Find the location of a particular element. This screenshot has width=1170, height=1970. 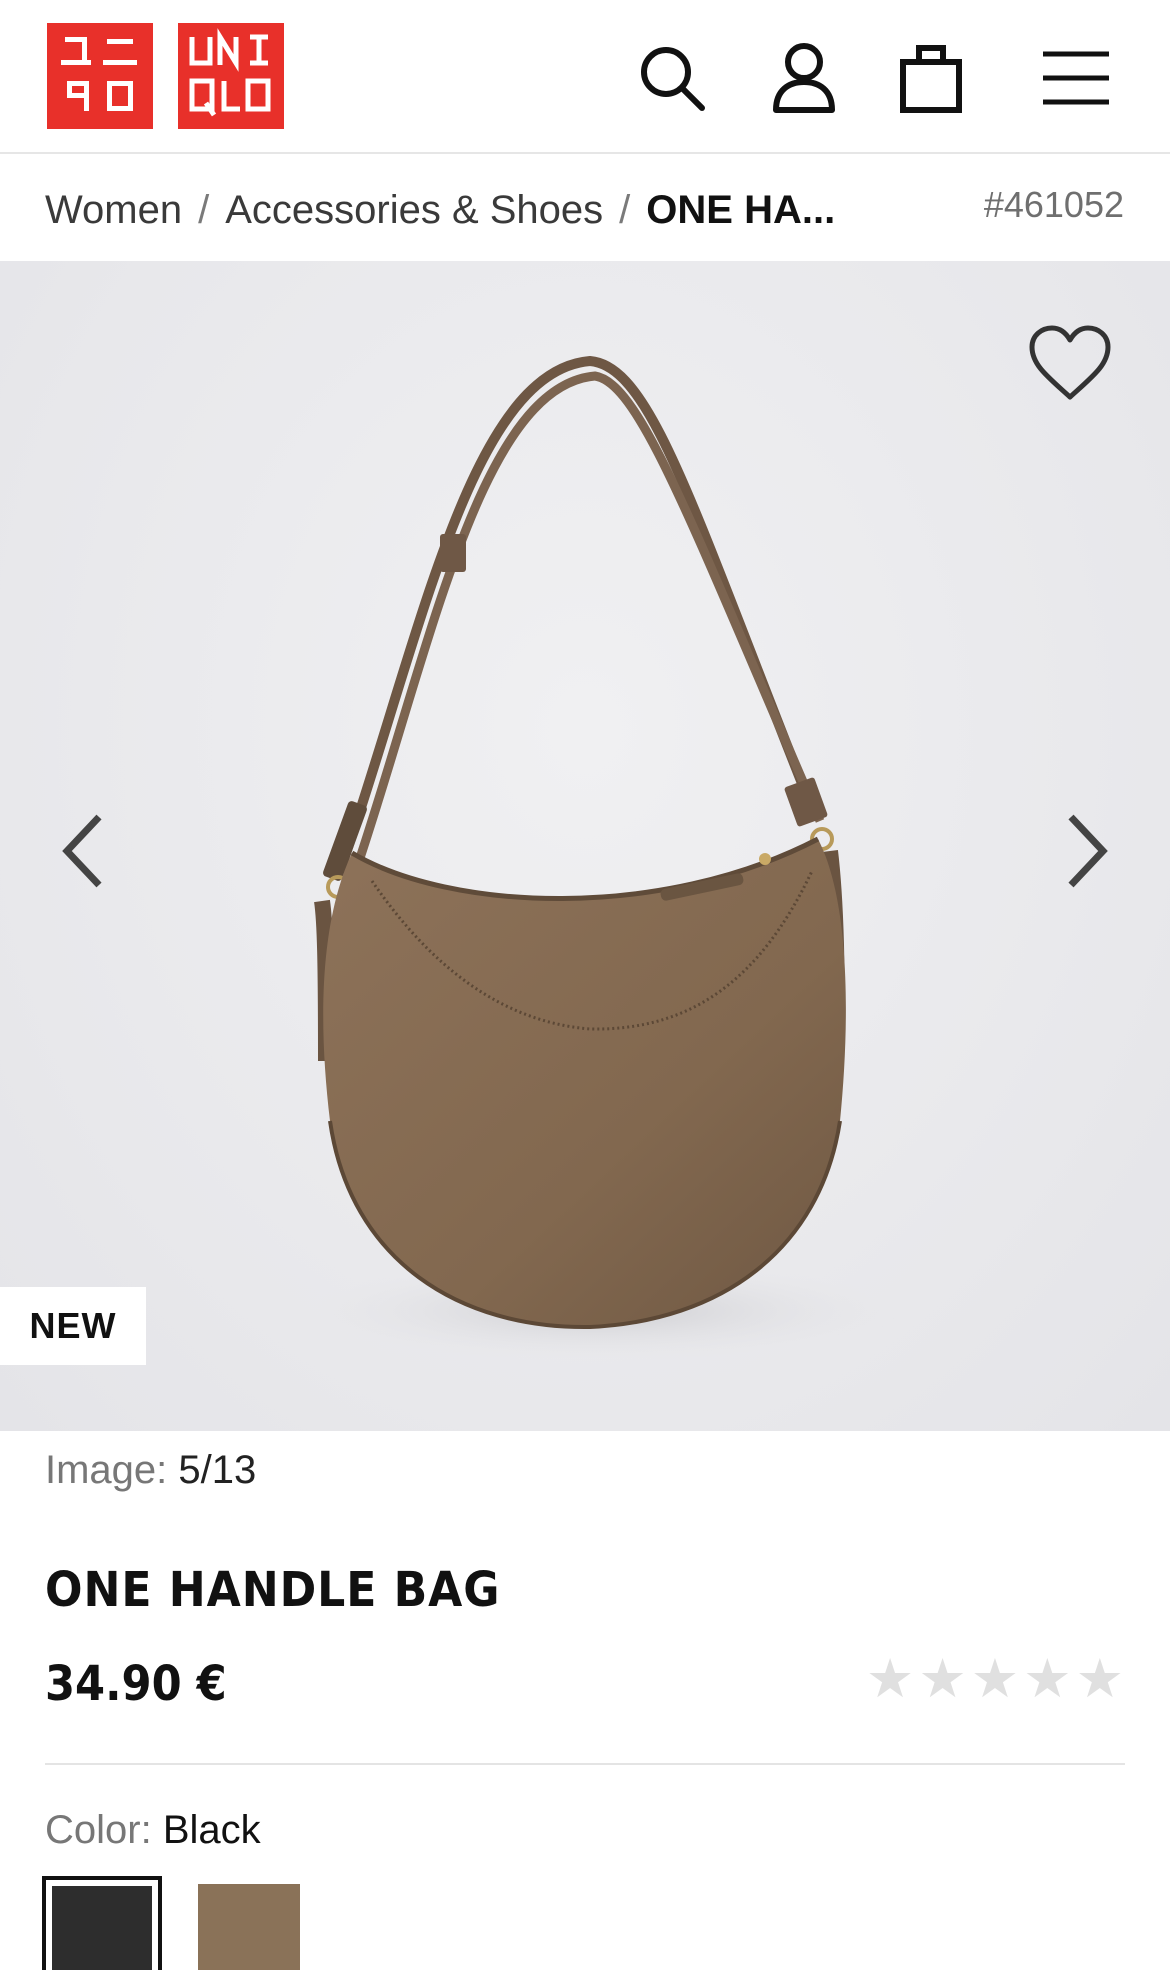

image-counter: Image: 5/13 is located at coordinates (150, 1470).